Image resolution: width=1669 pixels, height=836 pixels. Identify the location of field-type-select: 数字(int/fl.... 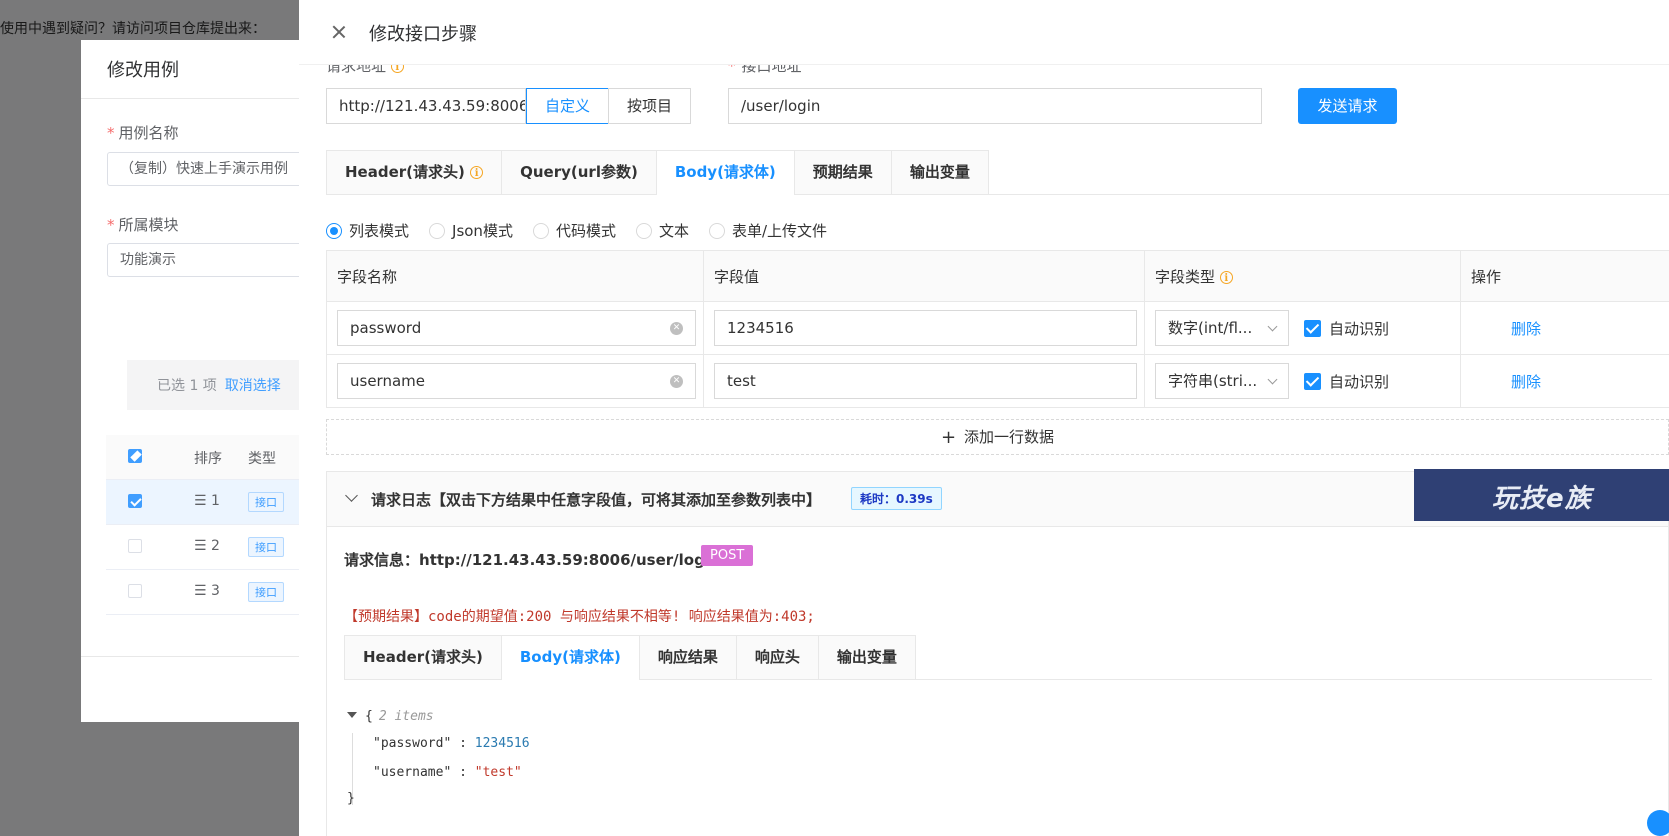
(1222, 328).